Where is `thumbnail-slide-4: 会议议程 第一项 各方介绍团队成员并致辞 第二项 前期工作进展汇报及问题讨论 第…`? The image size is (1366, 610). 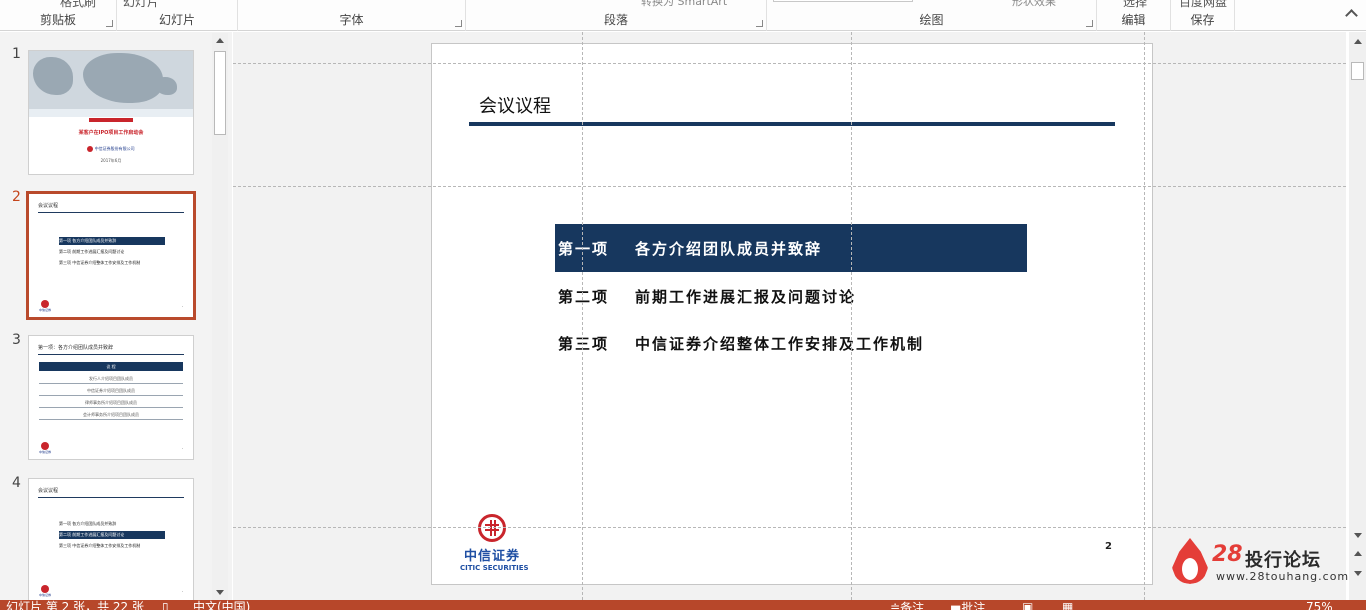
thumbnail-slide-4: 会议议程 第一项 各方介绍团队成员并致辞 第二项 前期工作进展汇报及问题讨论 第… is located at coordinates (111, 539).